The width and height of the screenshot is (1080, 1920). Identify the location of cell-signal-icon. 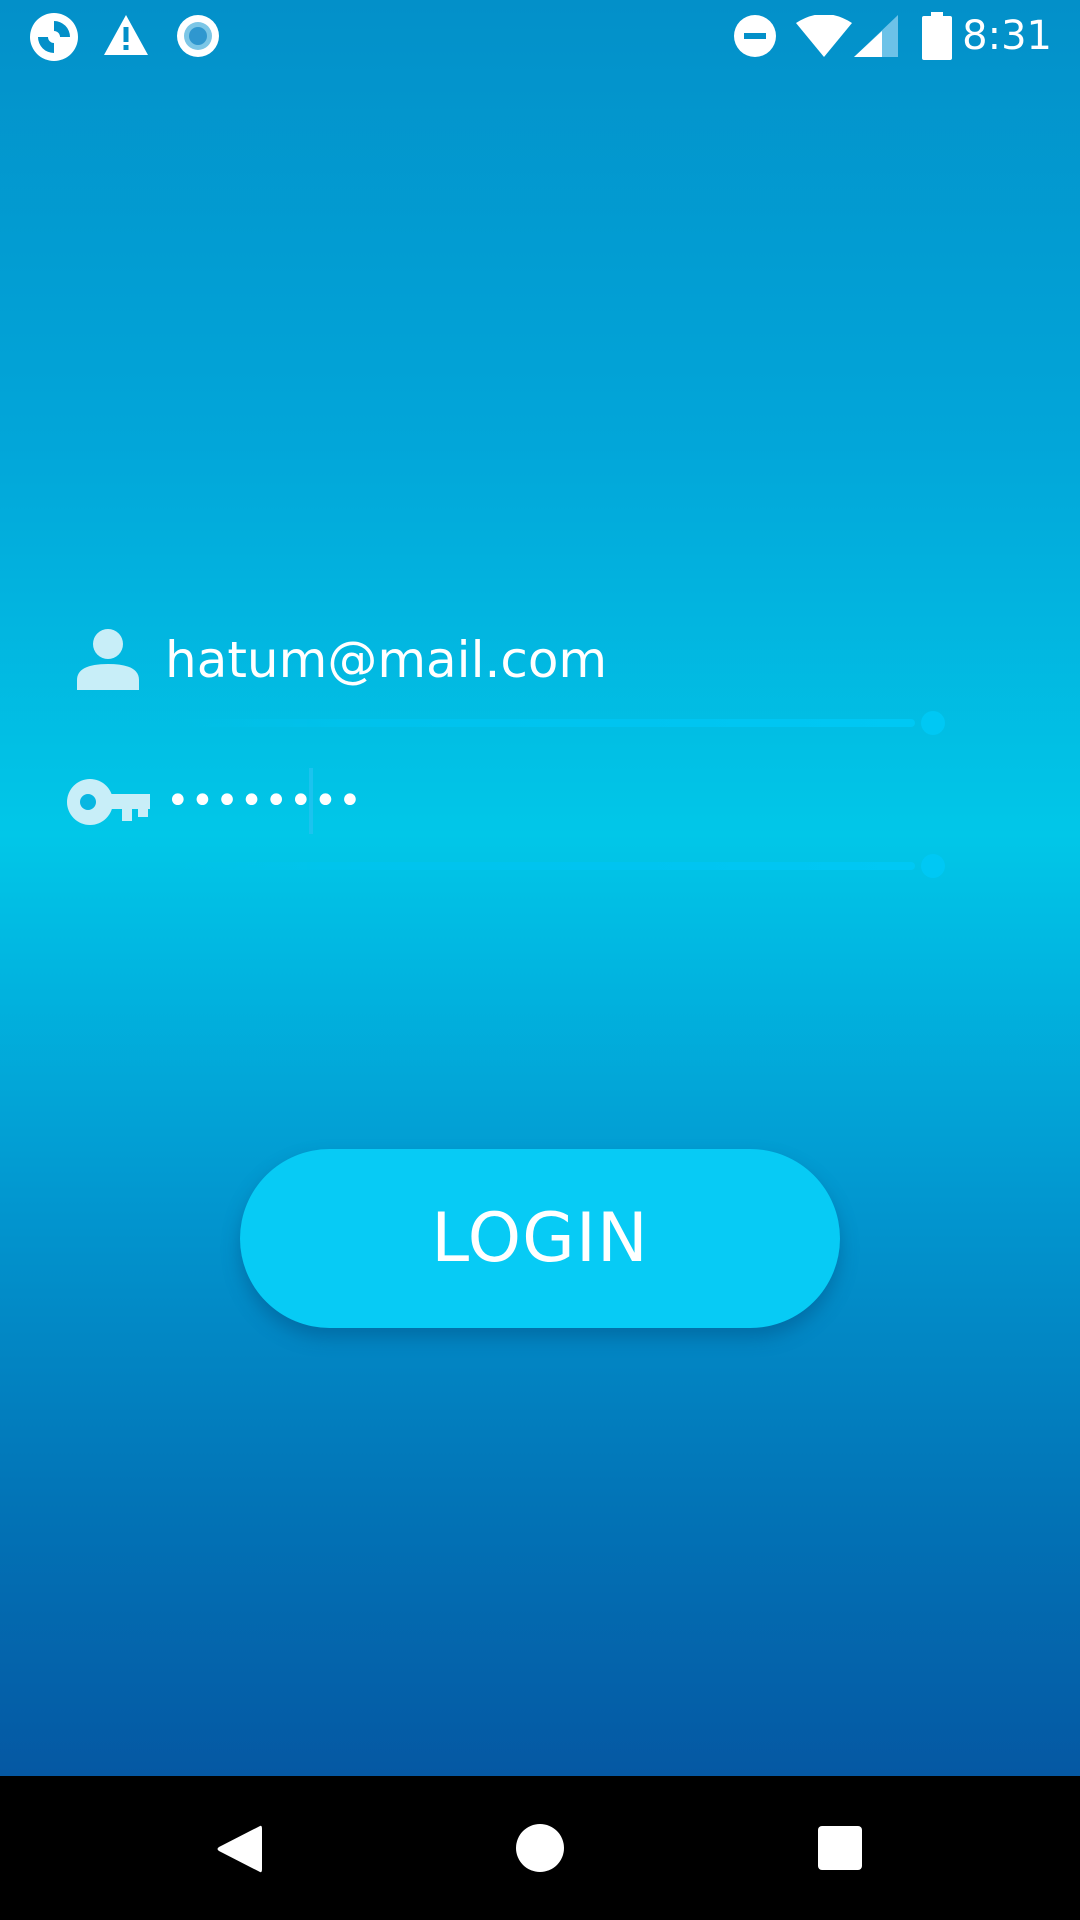
(876, 36).